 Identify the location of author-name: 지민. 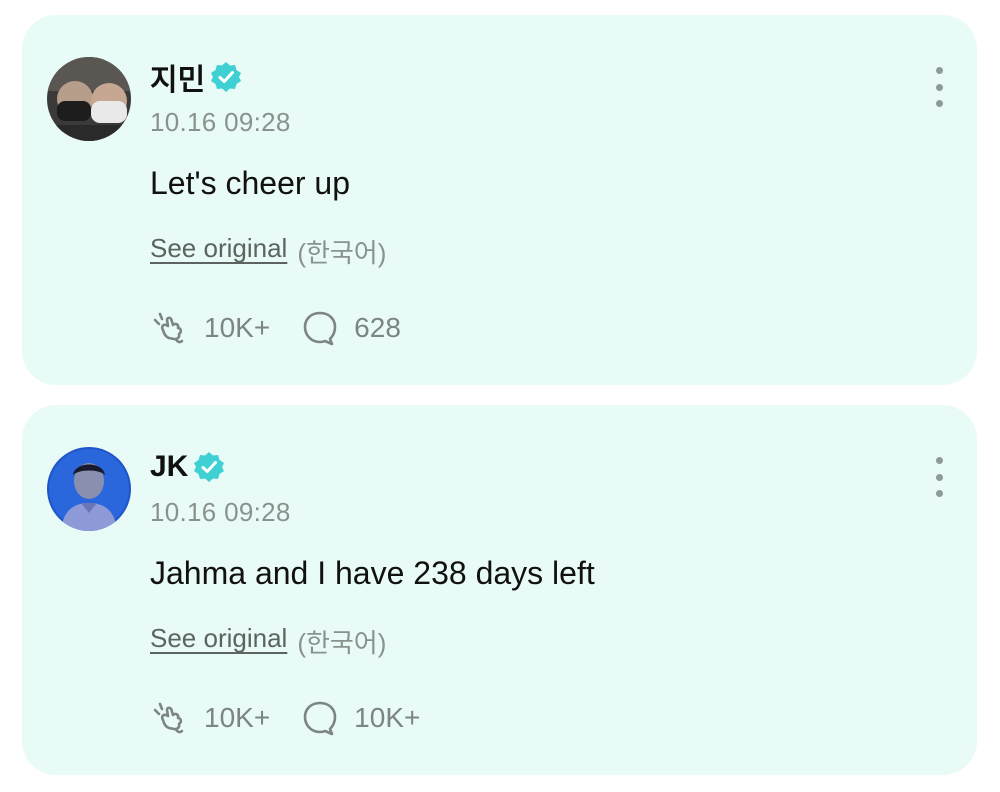
(177, 77).